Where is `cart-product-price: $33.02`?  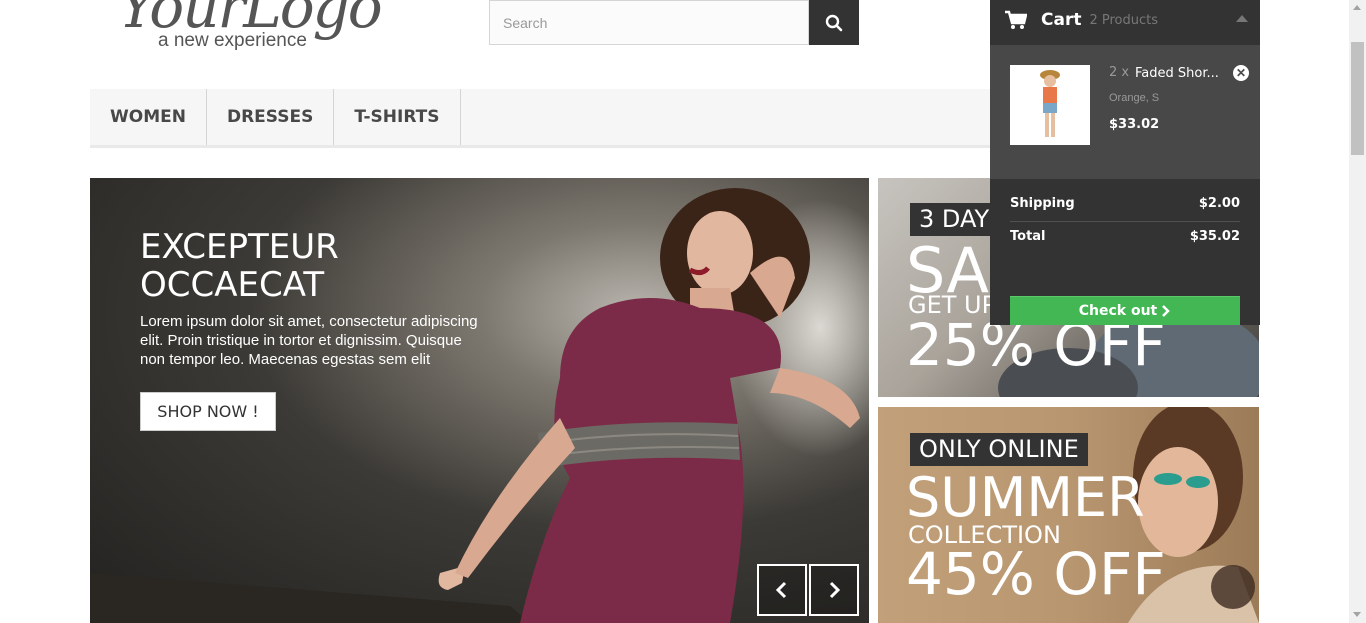 cart-product-price: $33.02 is located at coordinates (1134, 124).